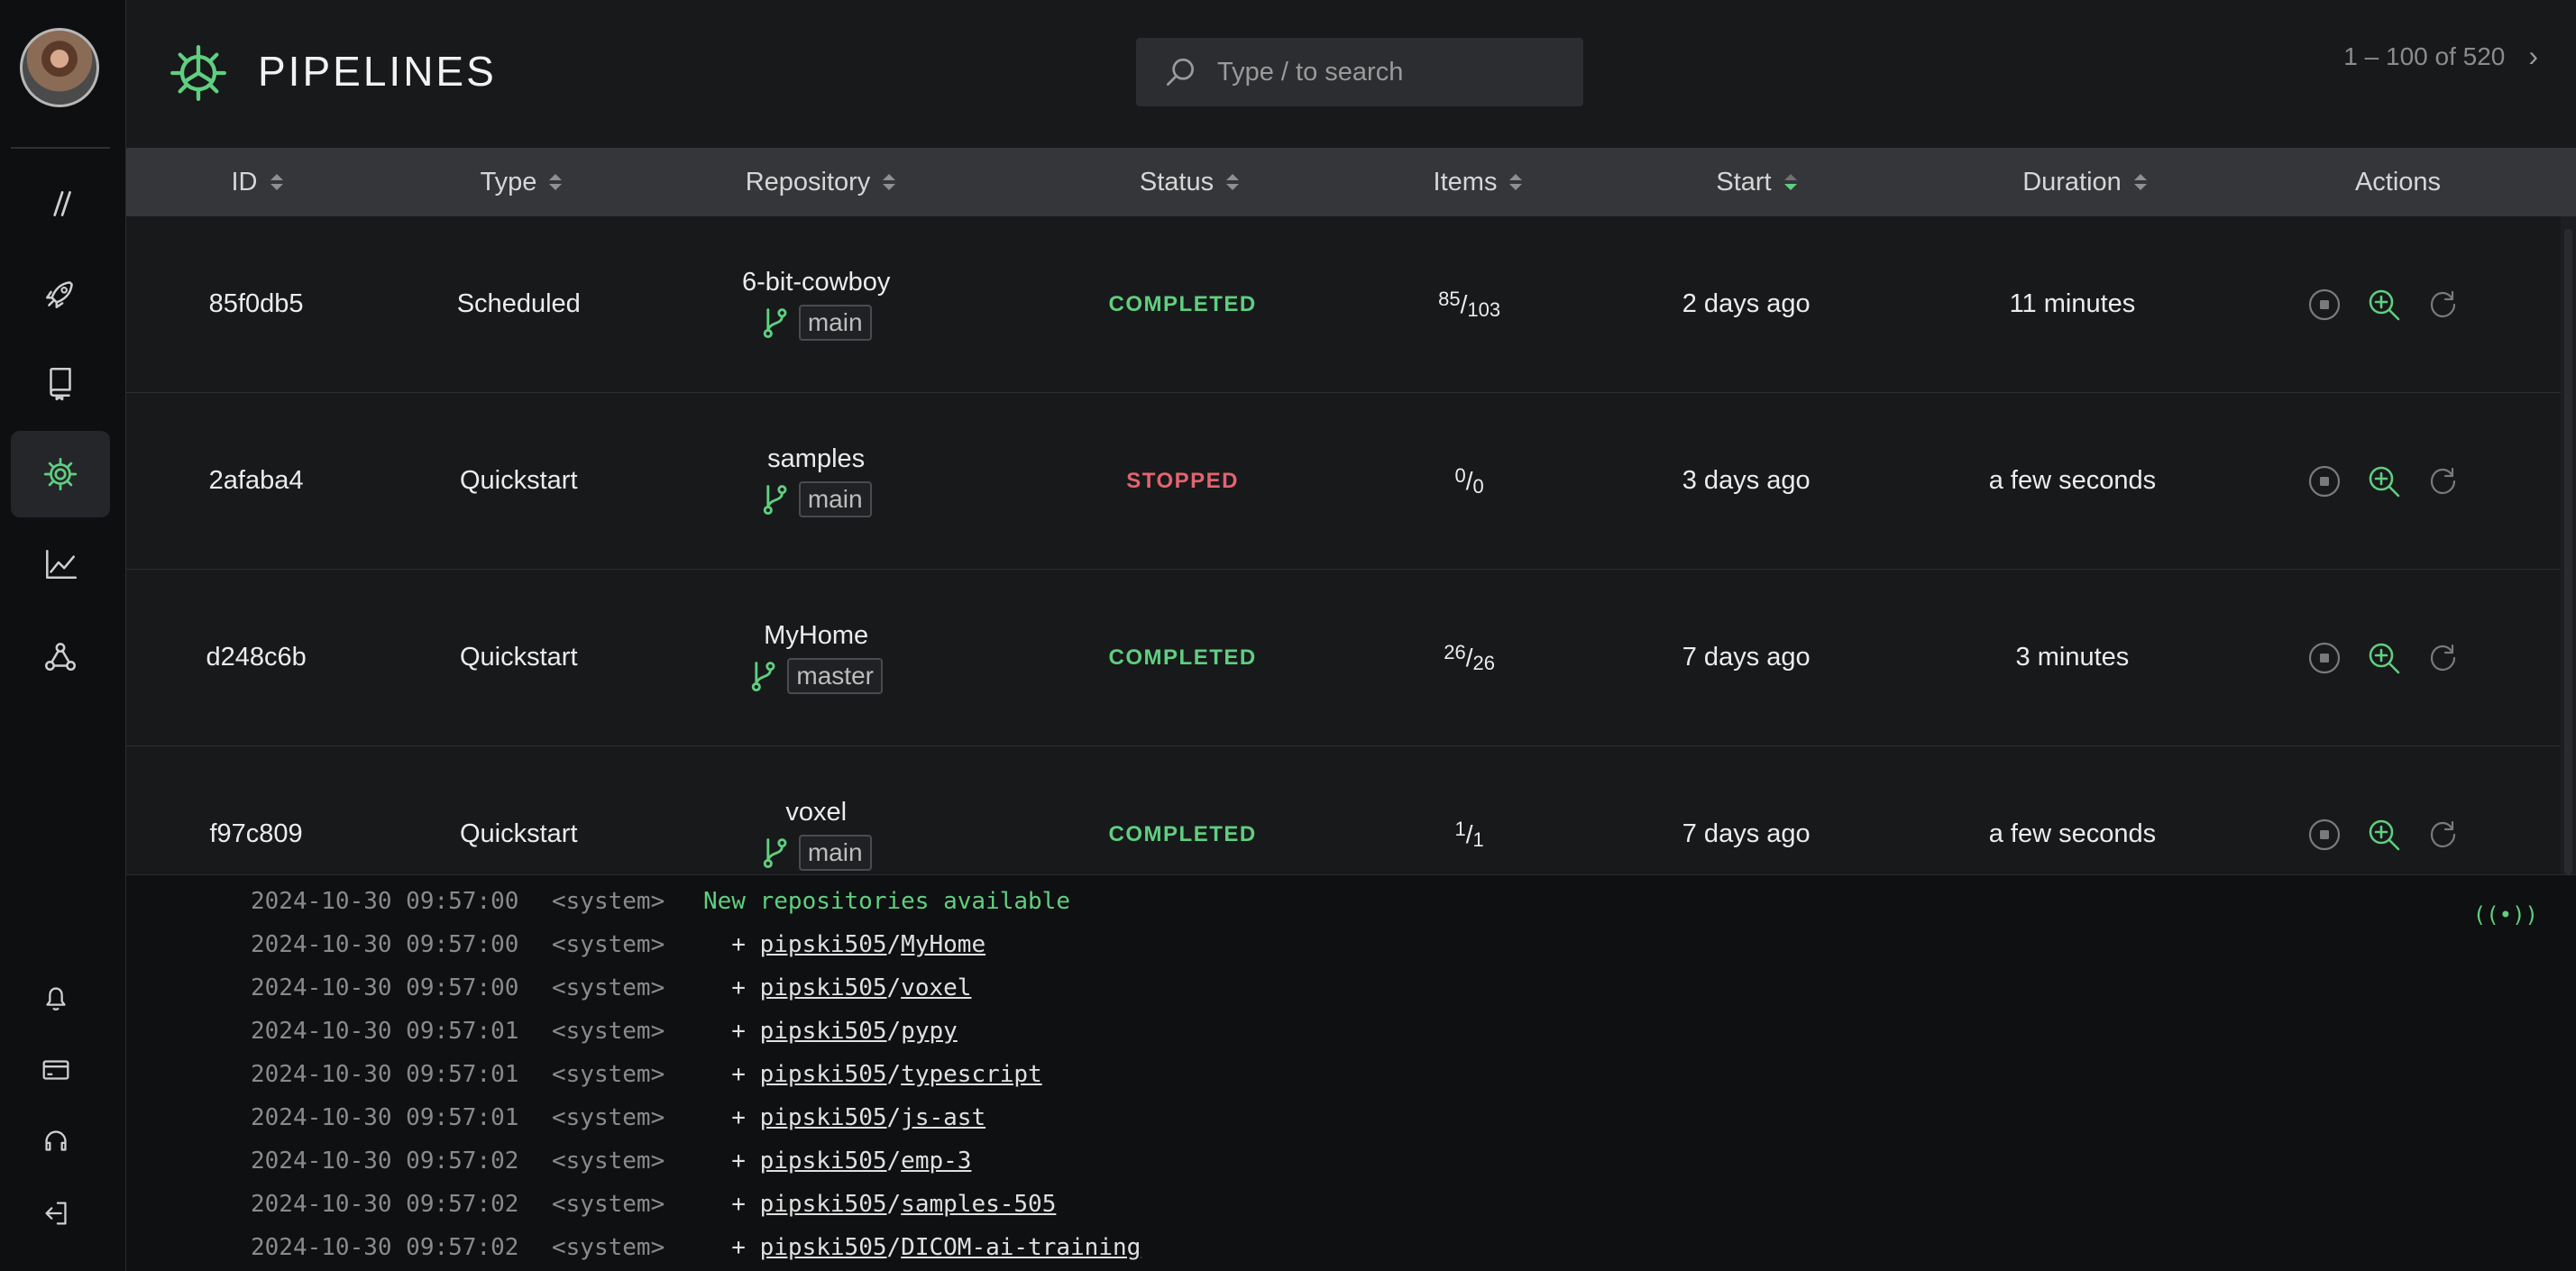  I want to click on repository-link: js-ast, so click(943, 1117).